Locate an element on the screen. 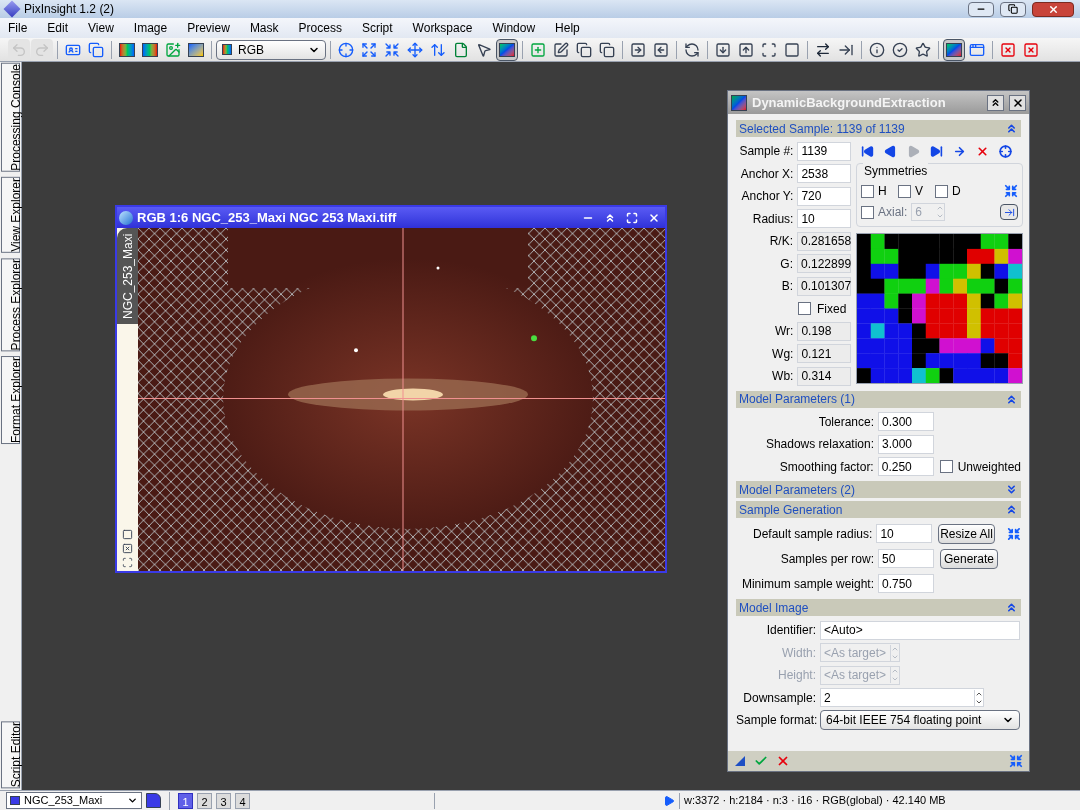  menu-item: Image is located at coordinates (150, 28).